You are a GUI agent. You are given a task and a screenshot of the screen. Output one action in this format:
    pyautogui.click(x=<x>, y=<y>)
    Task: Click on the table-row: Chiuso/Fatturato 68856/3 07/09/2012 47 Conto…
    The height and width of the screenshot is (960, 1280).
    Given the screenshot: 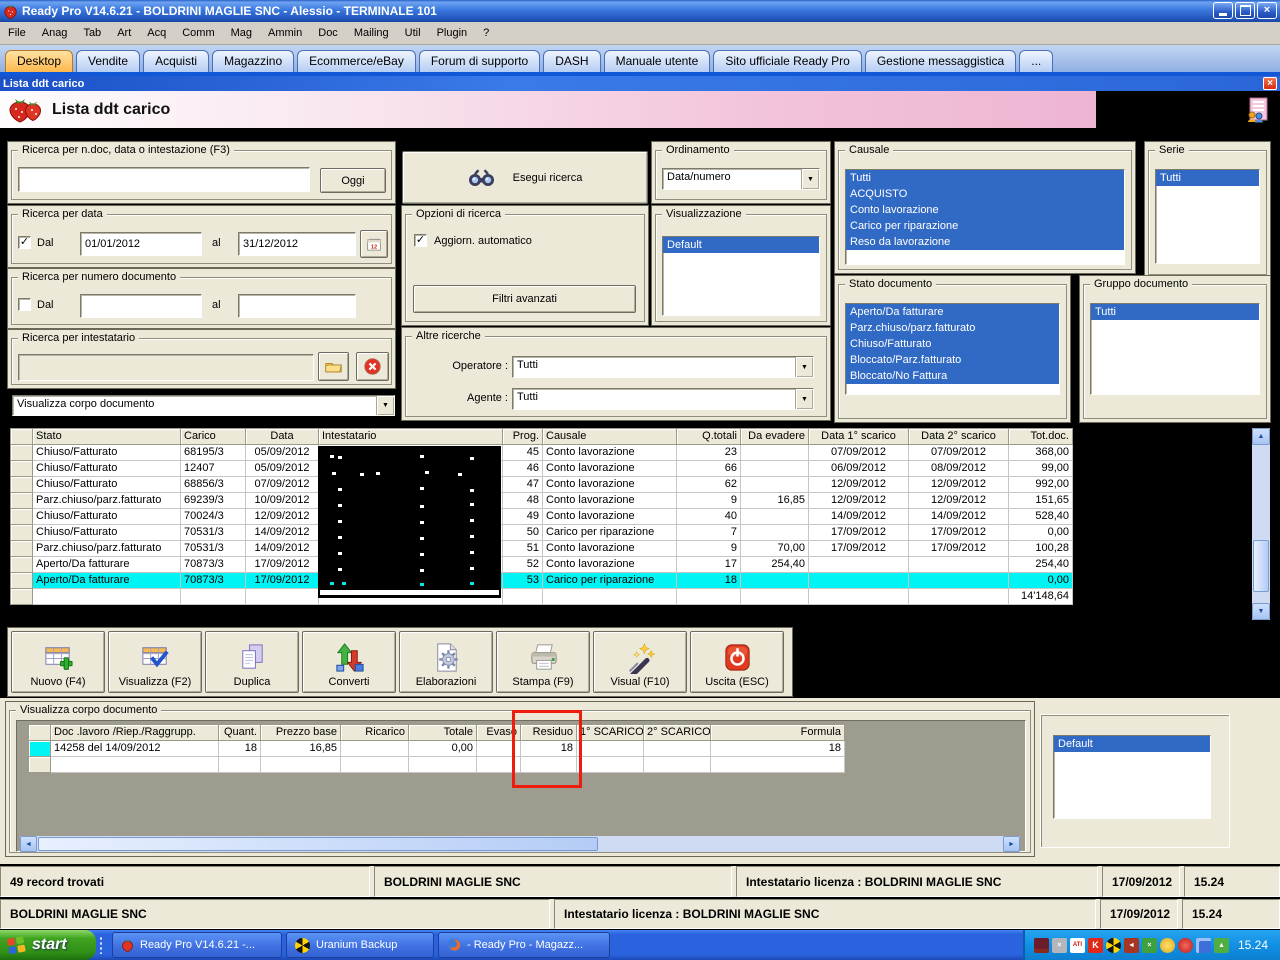 What is the action you would take?
    pyautogui.click(x=541, y=484)
    